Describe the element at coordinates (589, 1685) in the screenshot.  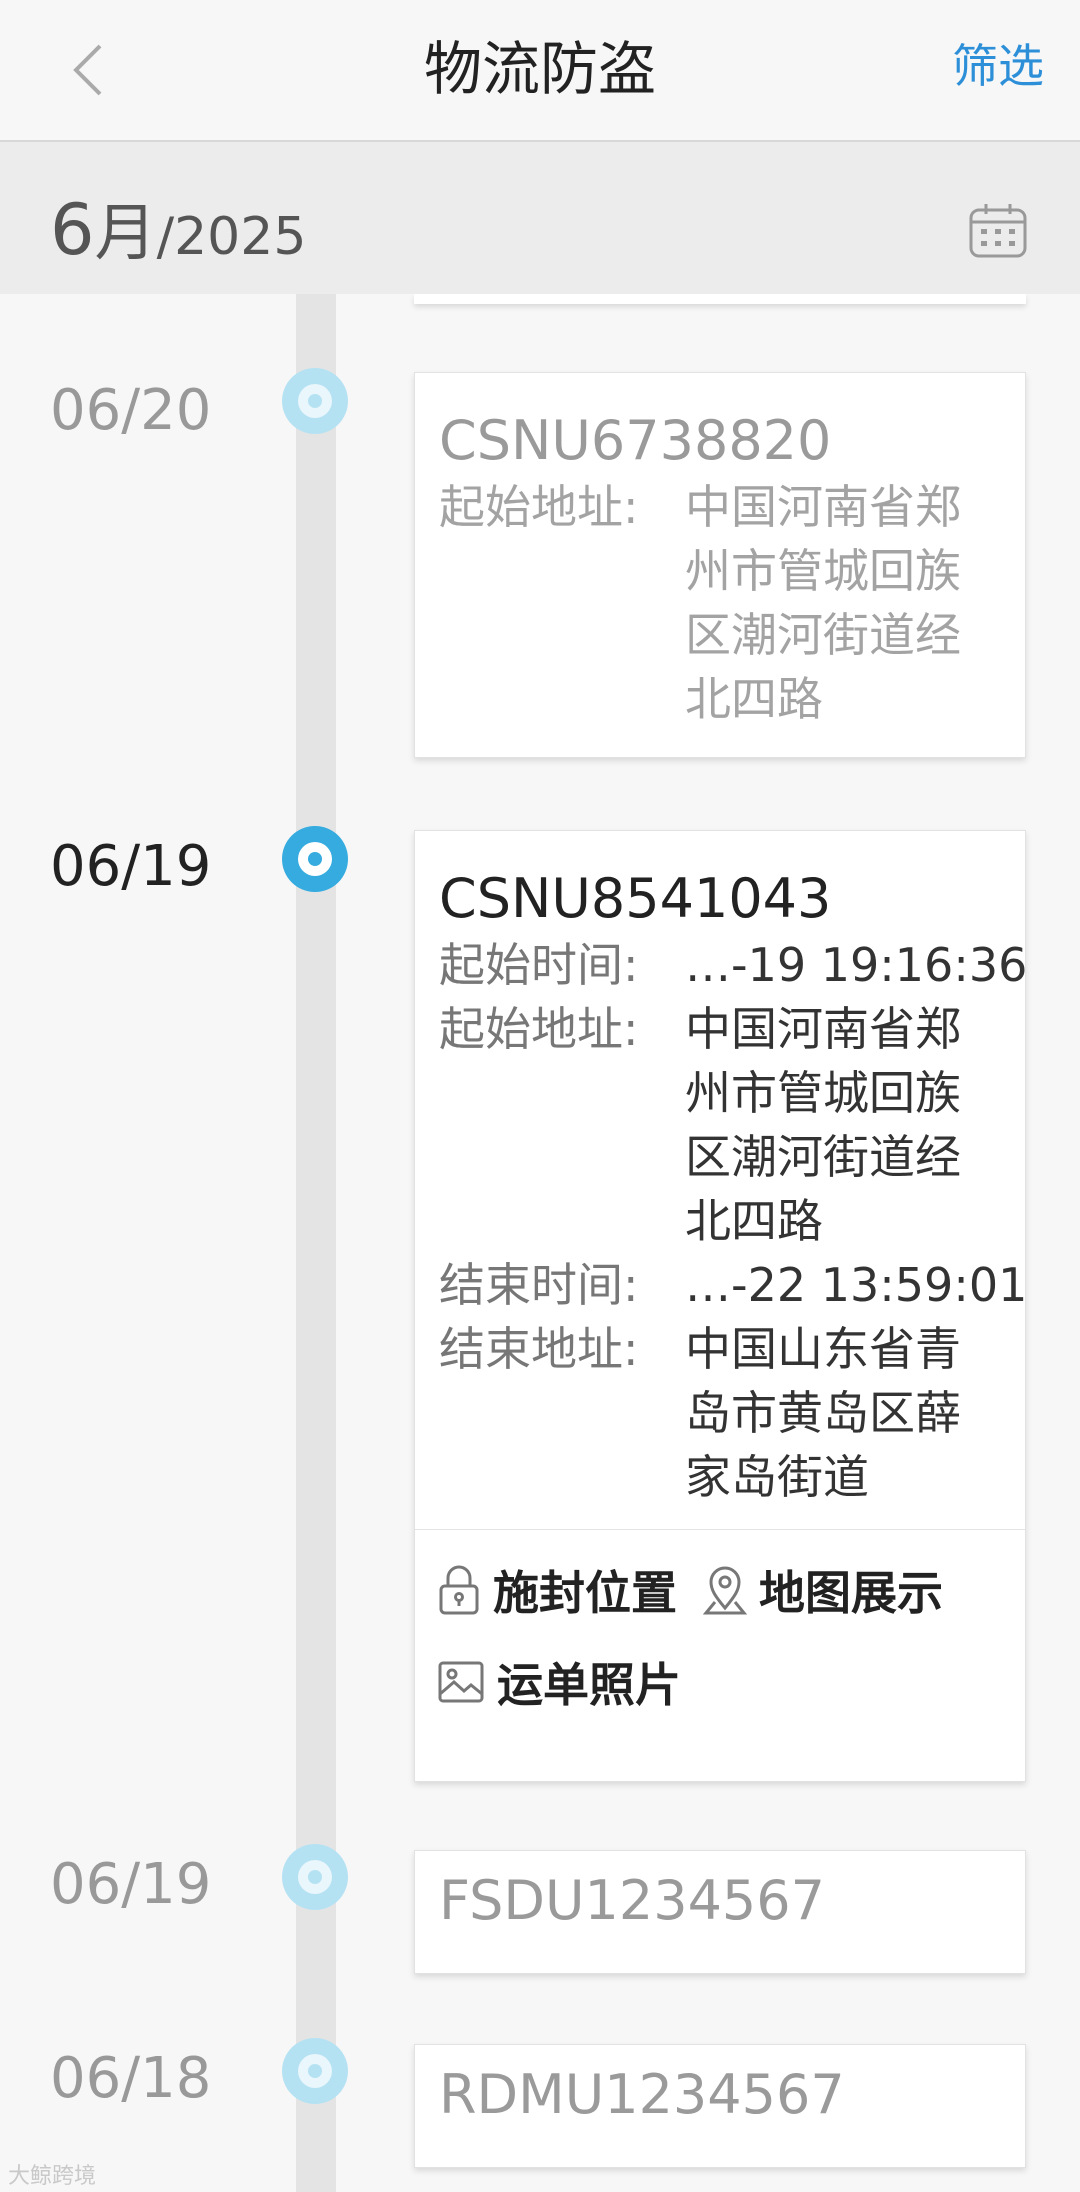
I see `waybill-photo-label: 运单照片` at that location.